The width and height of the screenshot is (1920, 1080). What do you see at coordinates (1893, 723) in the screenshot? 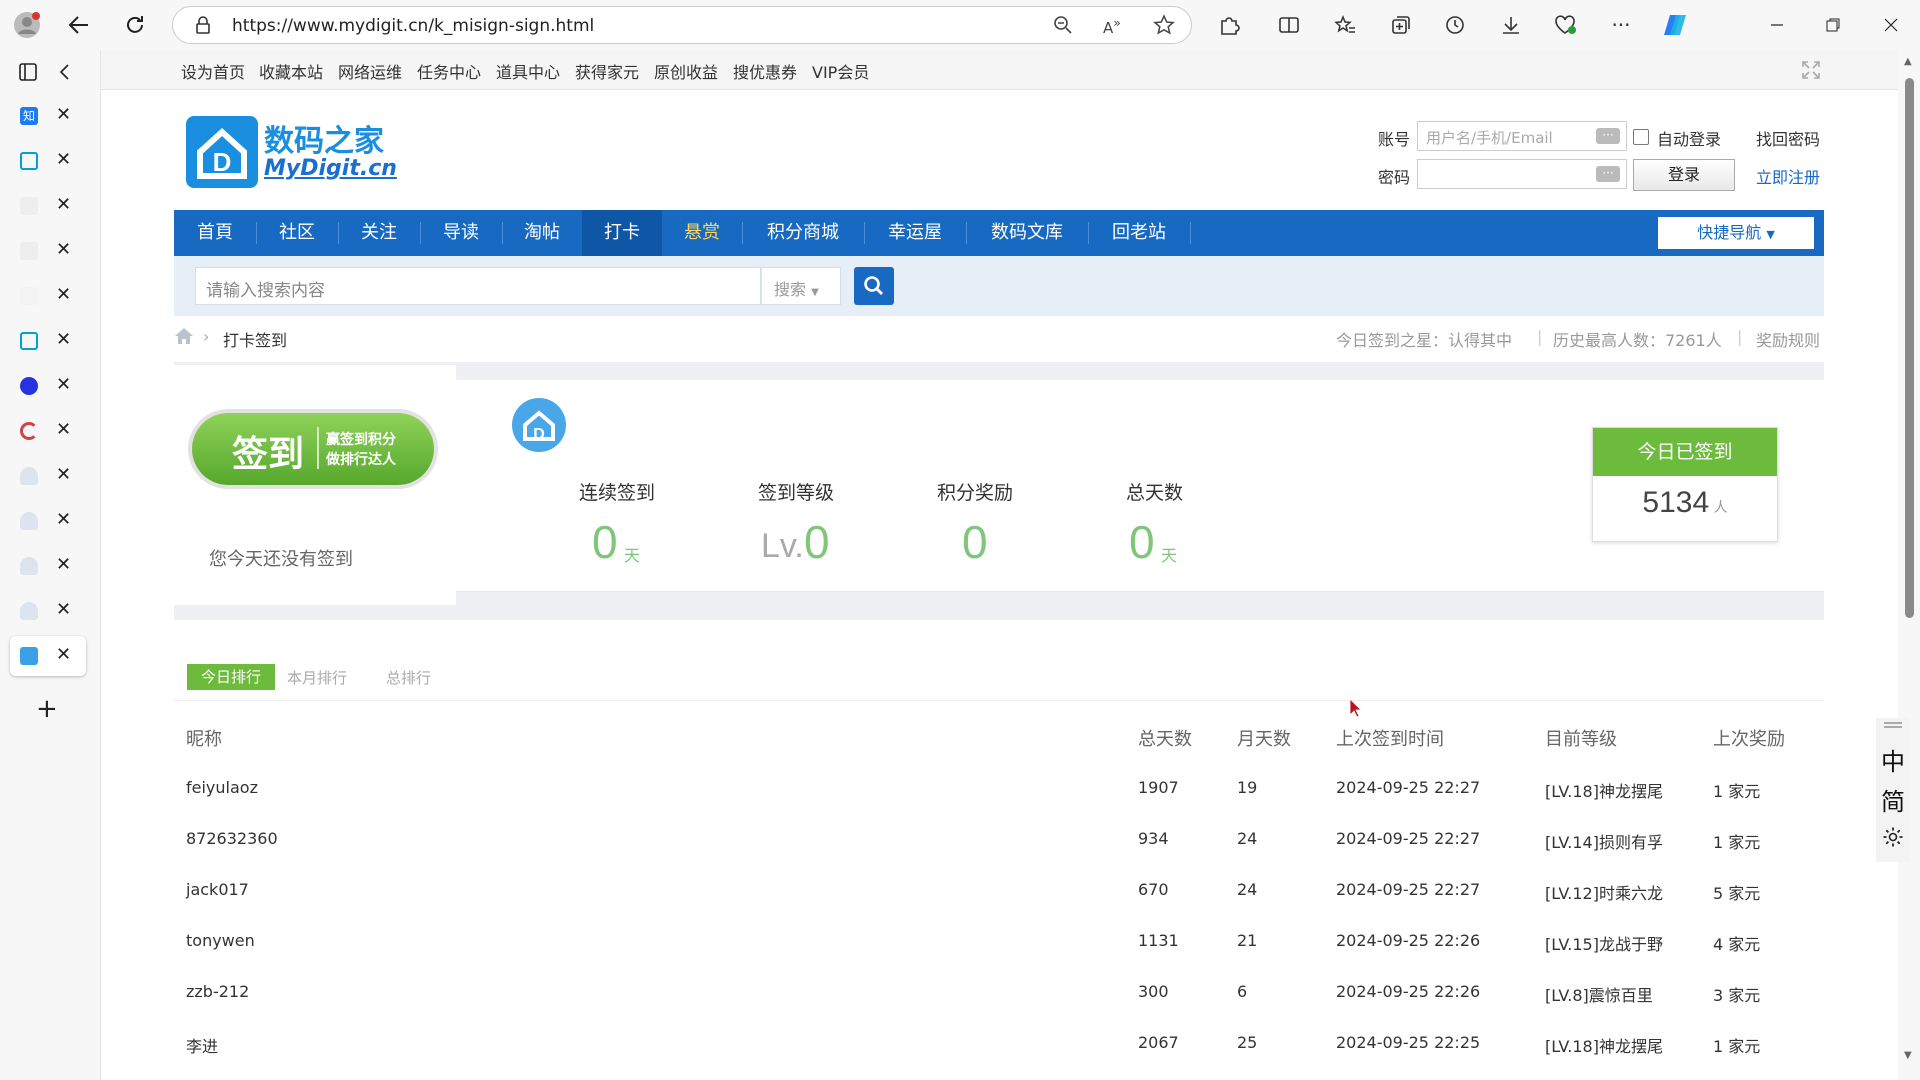
I see `drag-handle-icon` at bounding box center [1893, 723].